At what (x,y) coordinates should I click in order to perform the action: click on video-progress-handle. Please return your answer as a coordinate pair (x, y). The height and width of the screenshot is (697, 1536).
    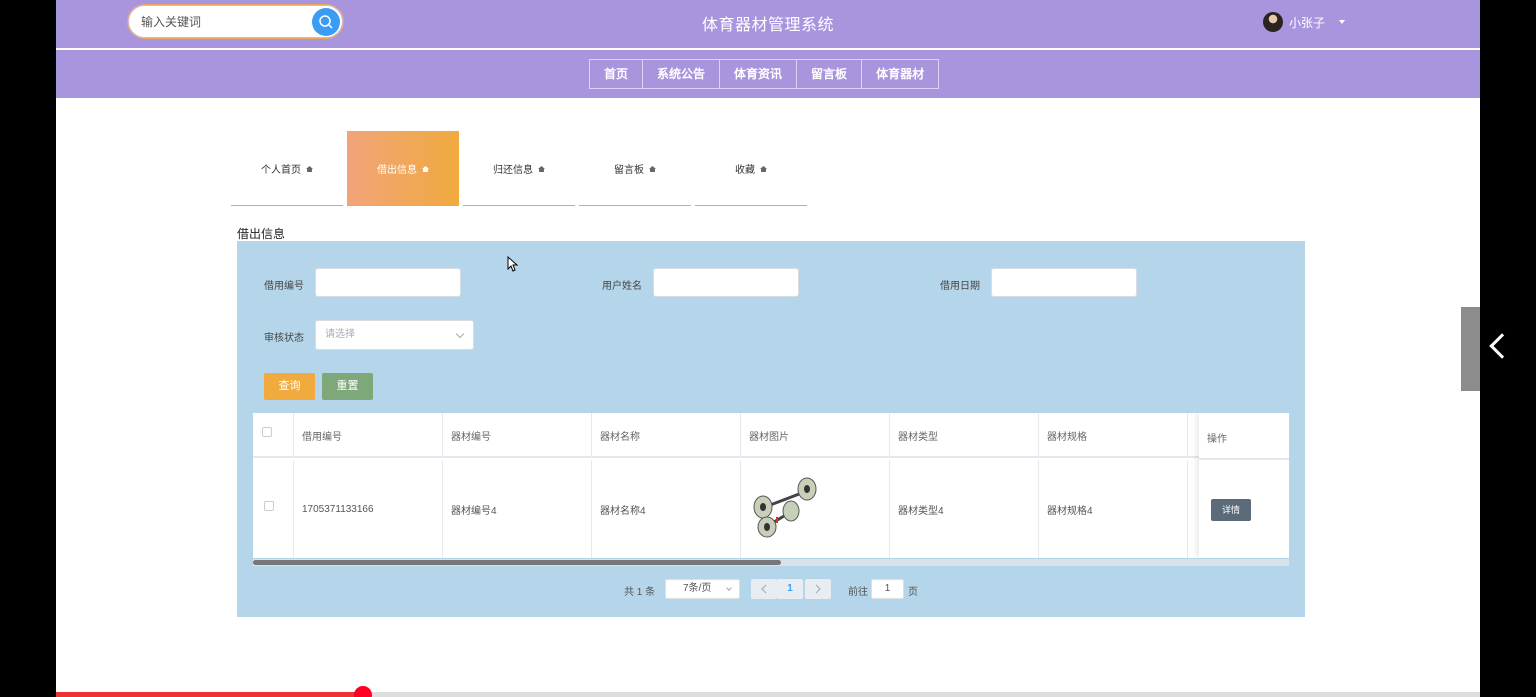
    Looking at the image, I should click on (363, 691).